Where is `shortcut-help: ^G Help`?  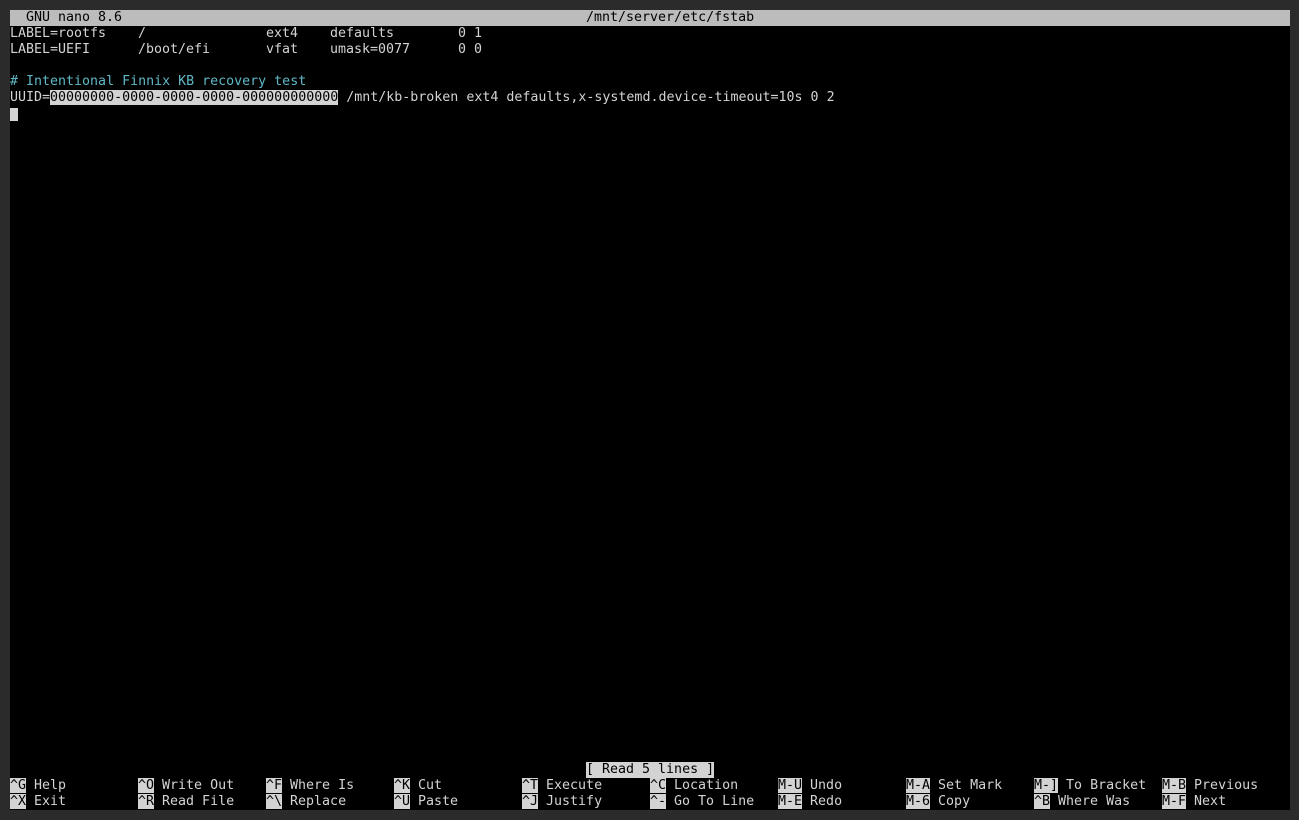 shortcut-help: ^G Help is located at coordinates (38, 786).